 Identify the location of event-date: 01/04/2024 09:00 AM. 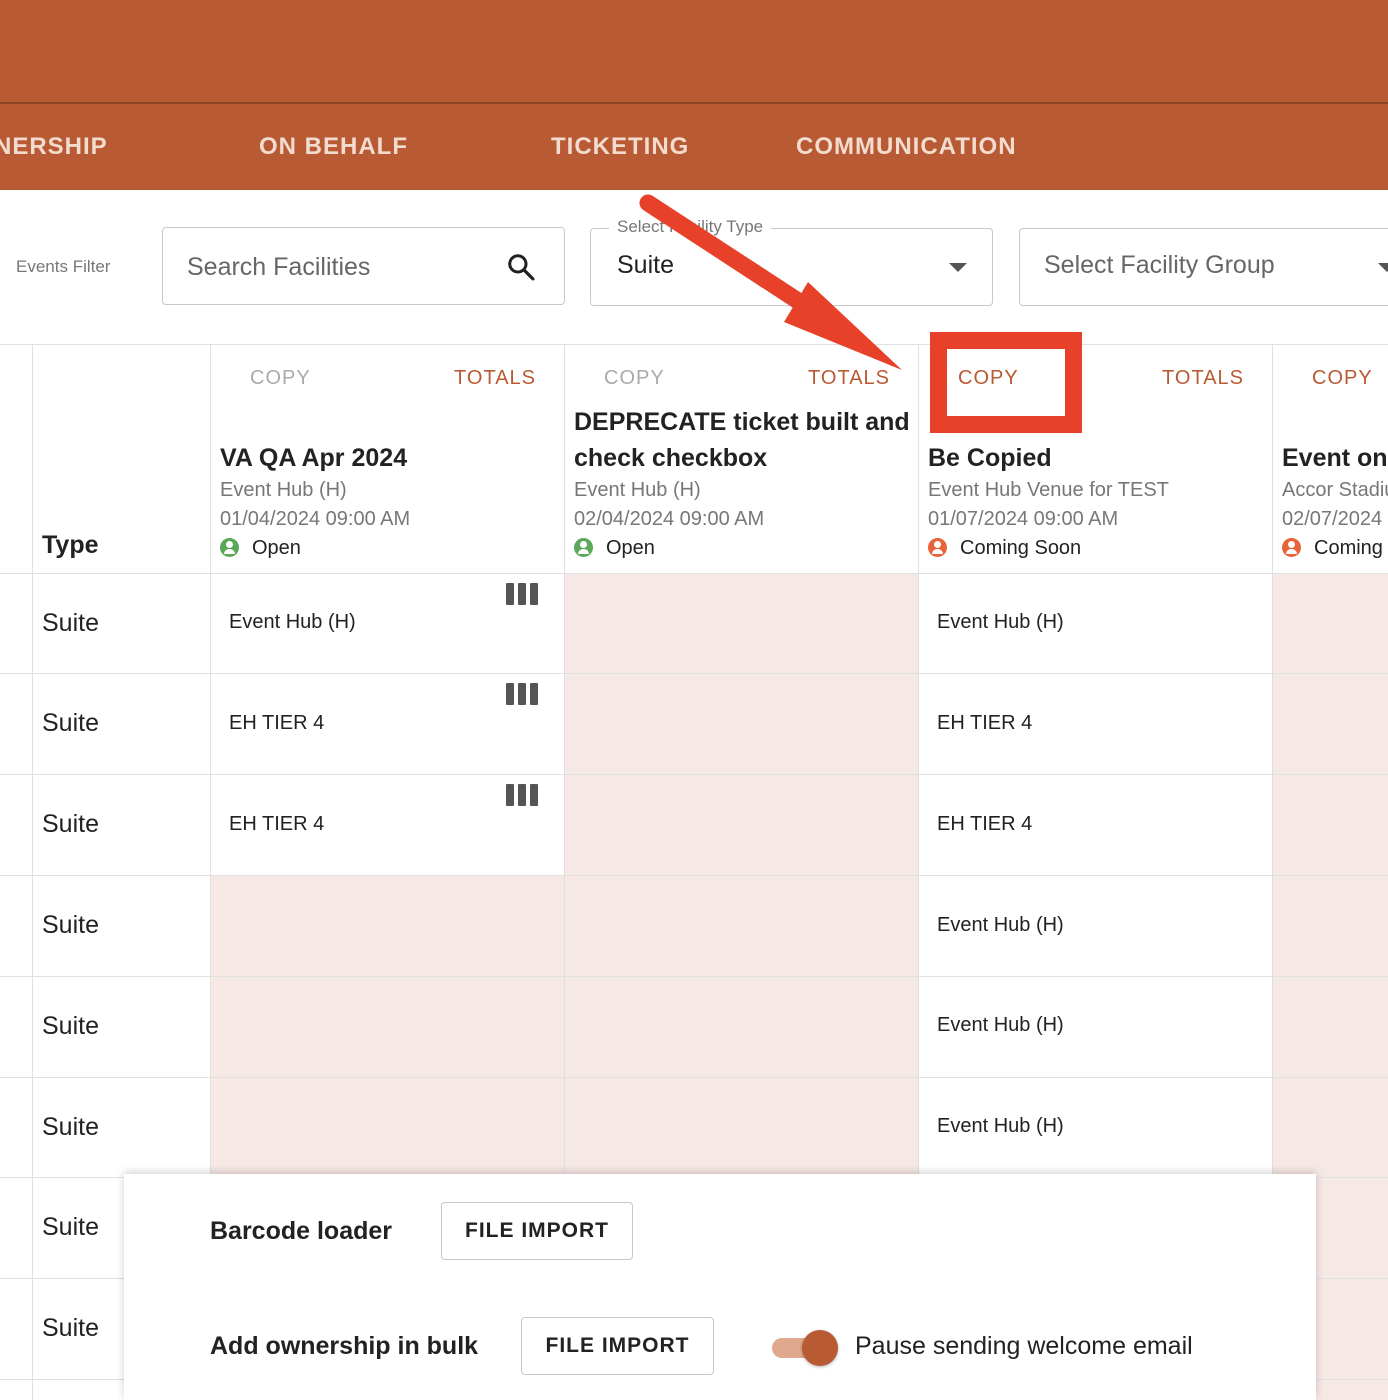
(315, 519).